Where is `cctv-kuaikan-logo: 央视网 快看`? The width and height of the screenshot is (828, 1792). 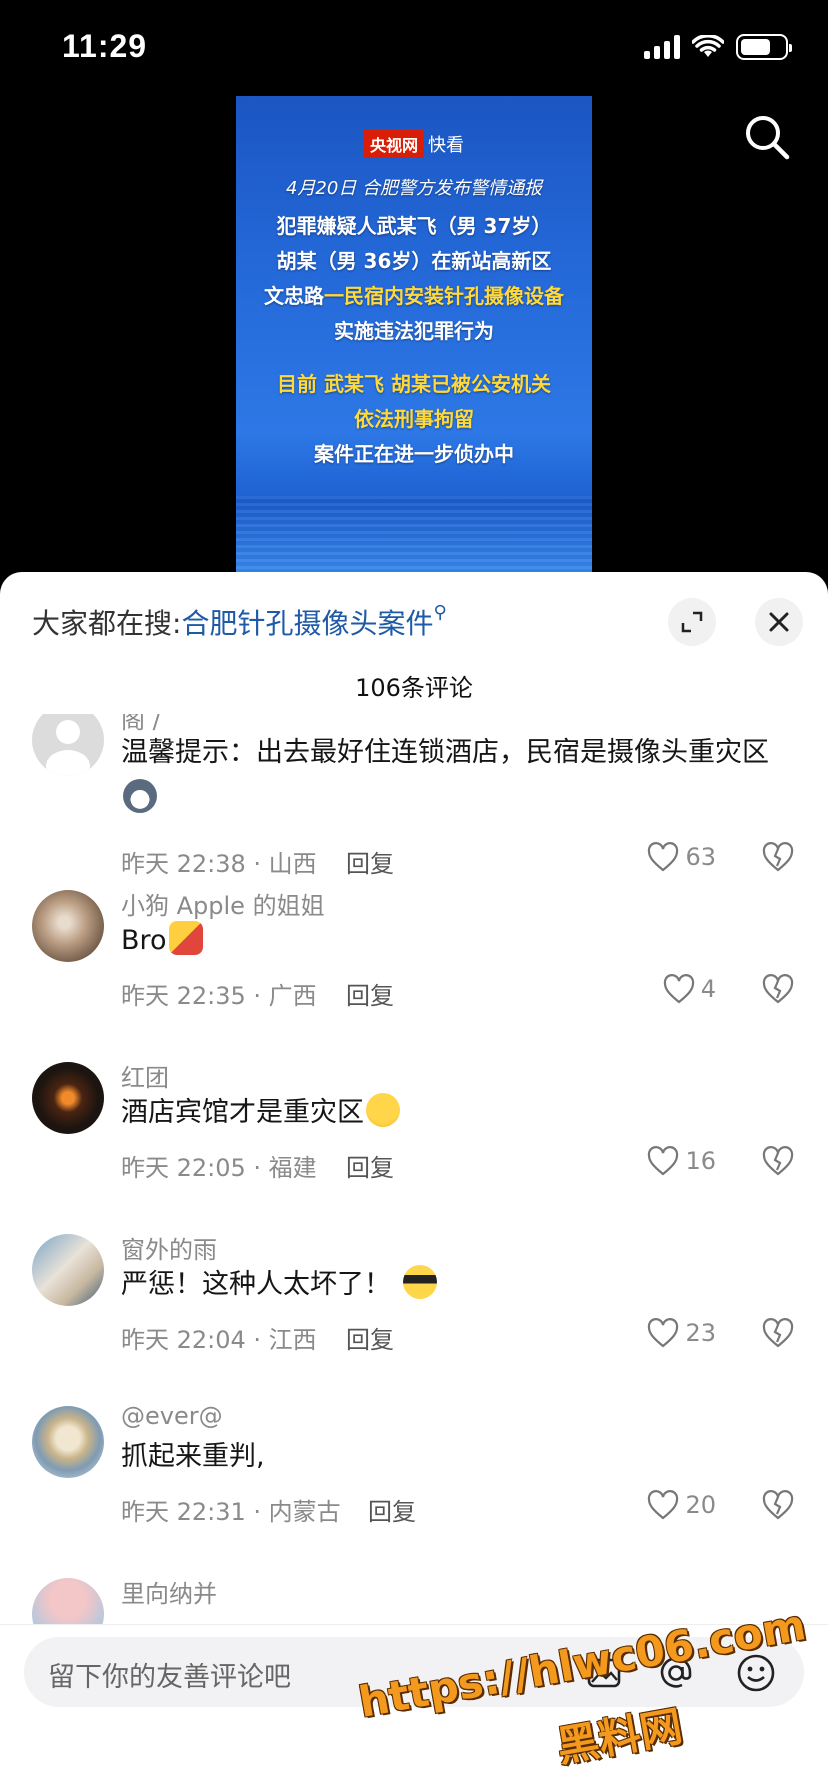 cctv-kuaikan-logo: 央视网 快看 is located at coordinates (414, 144).